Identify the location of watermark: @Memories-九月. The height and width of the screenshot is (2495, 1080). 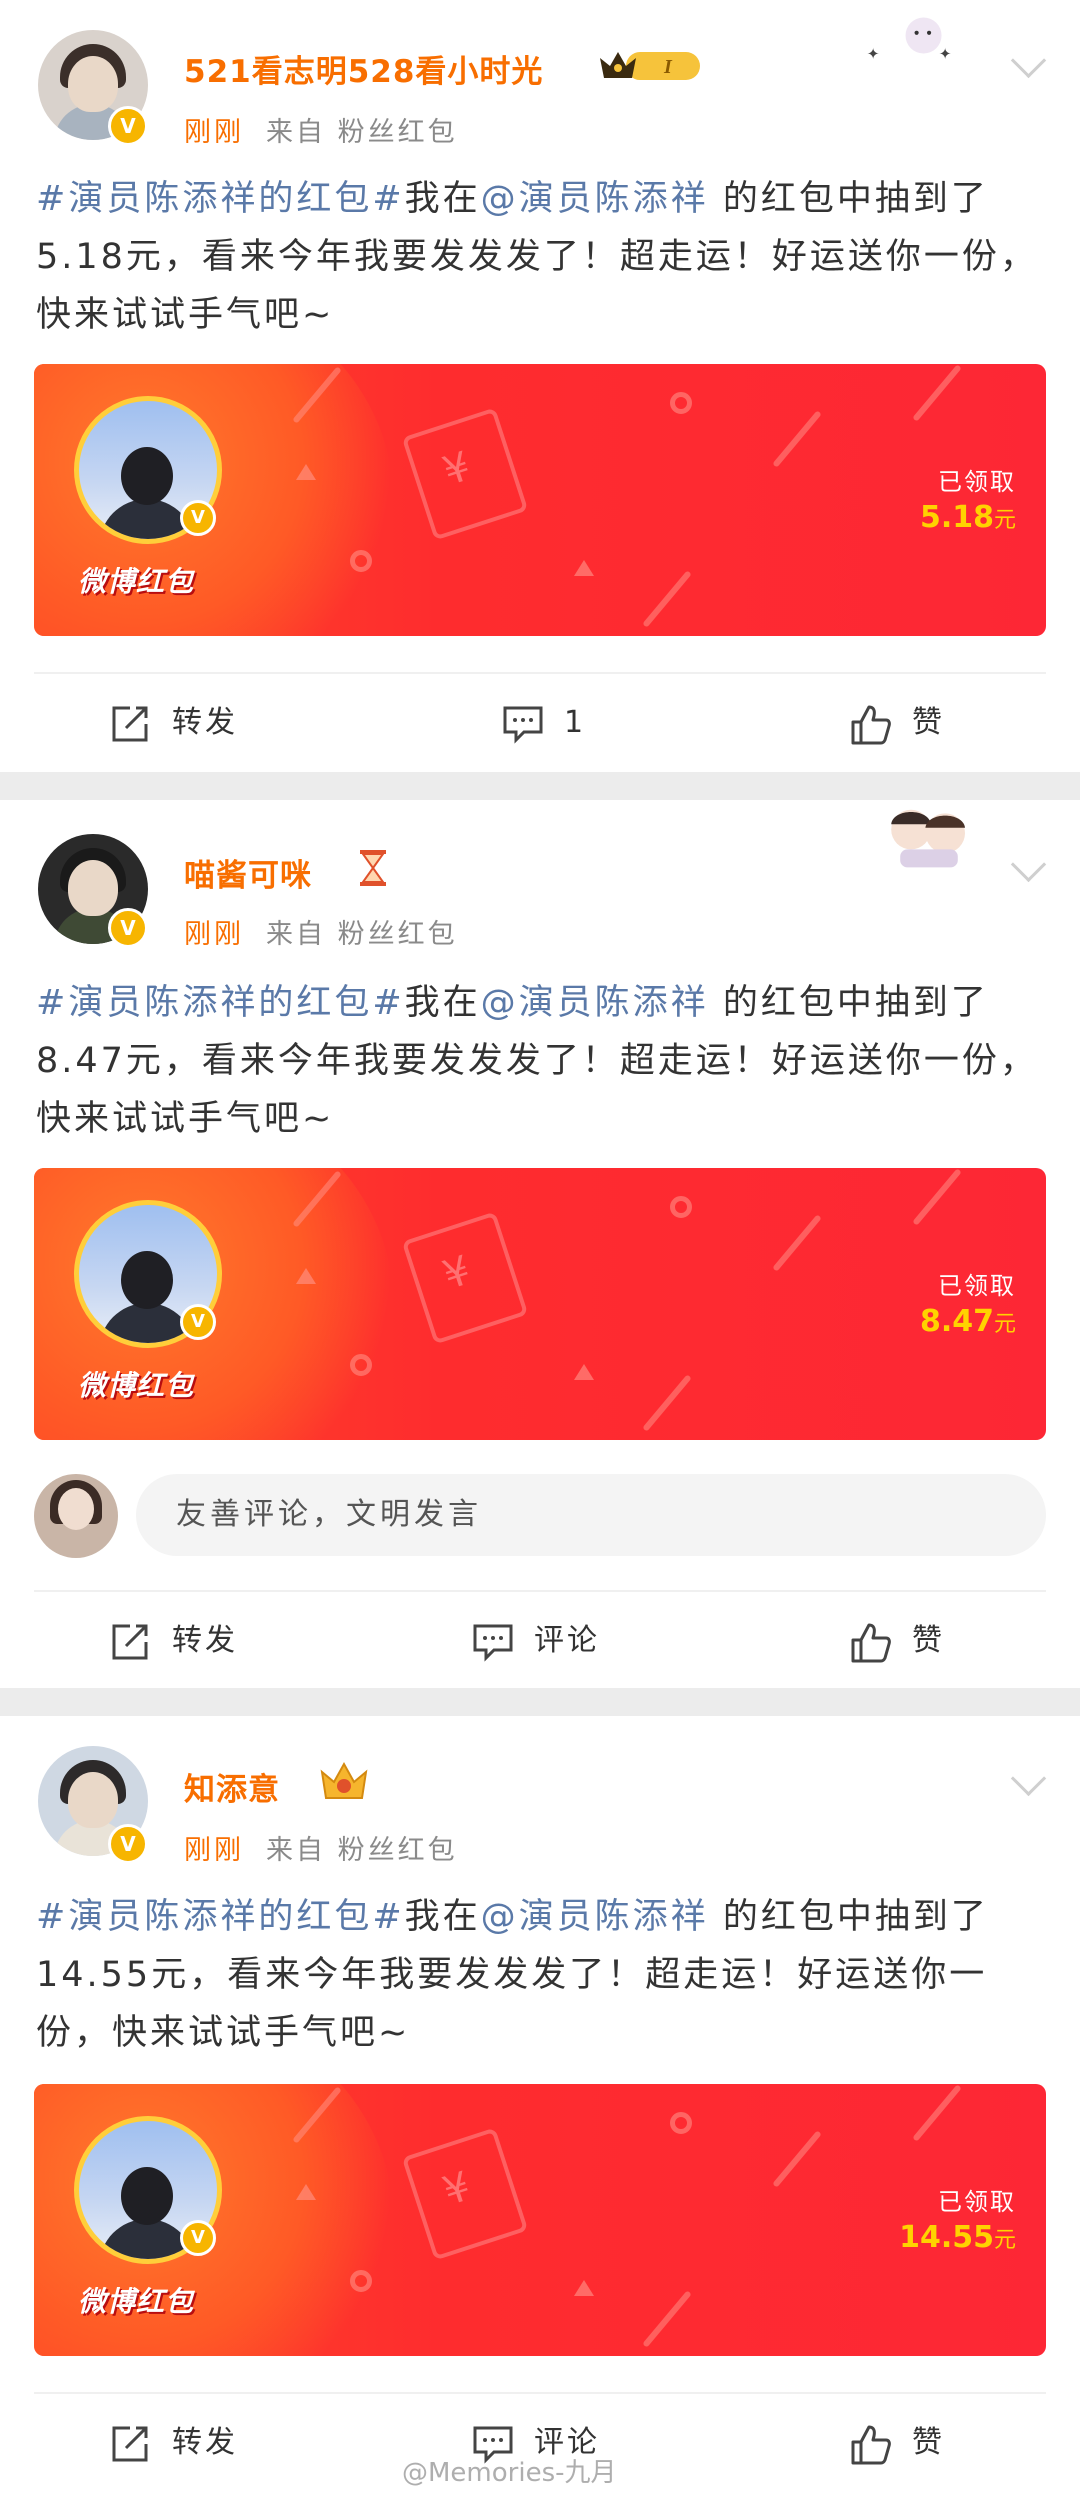
(509, 2473).